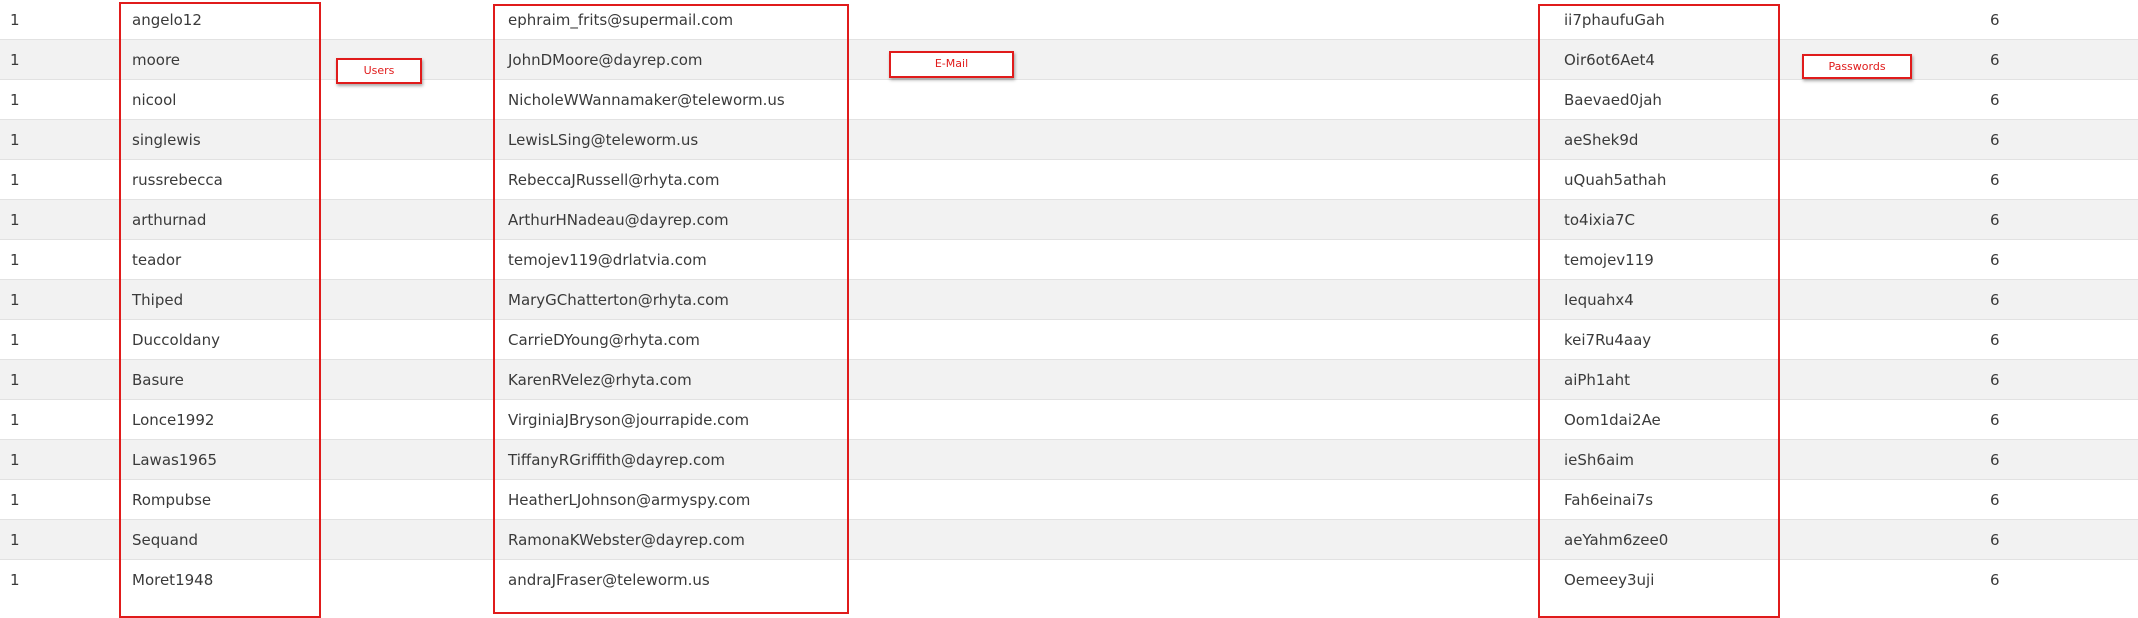 This screenshot has width=2138, height=618. Describe the element at coordinates (1614, 20) in the screenshot. I see `password-cell: ii7phaufuGah` at that location.